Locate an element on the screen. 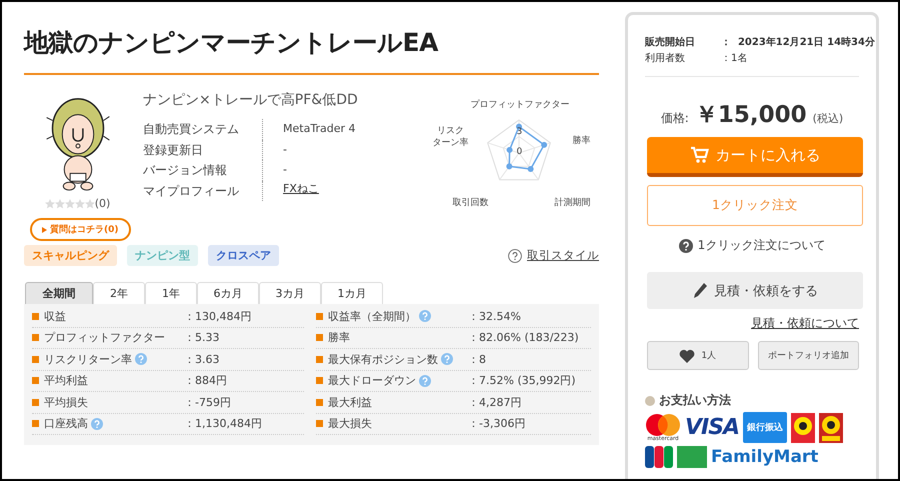  stat-value: ：130,484円 is located at coordinates (218, 316).